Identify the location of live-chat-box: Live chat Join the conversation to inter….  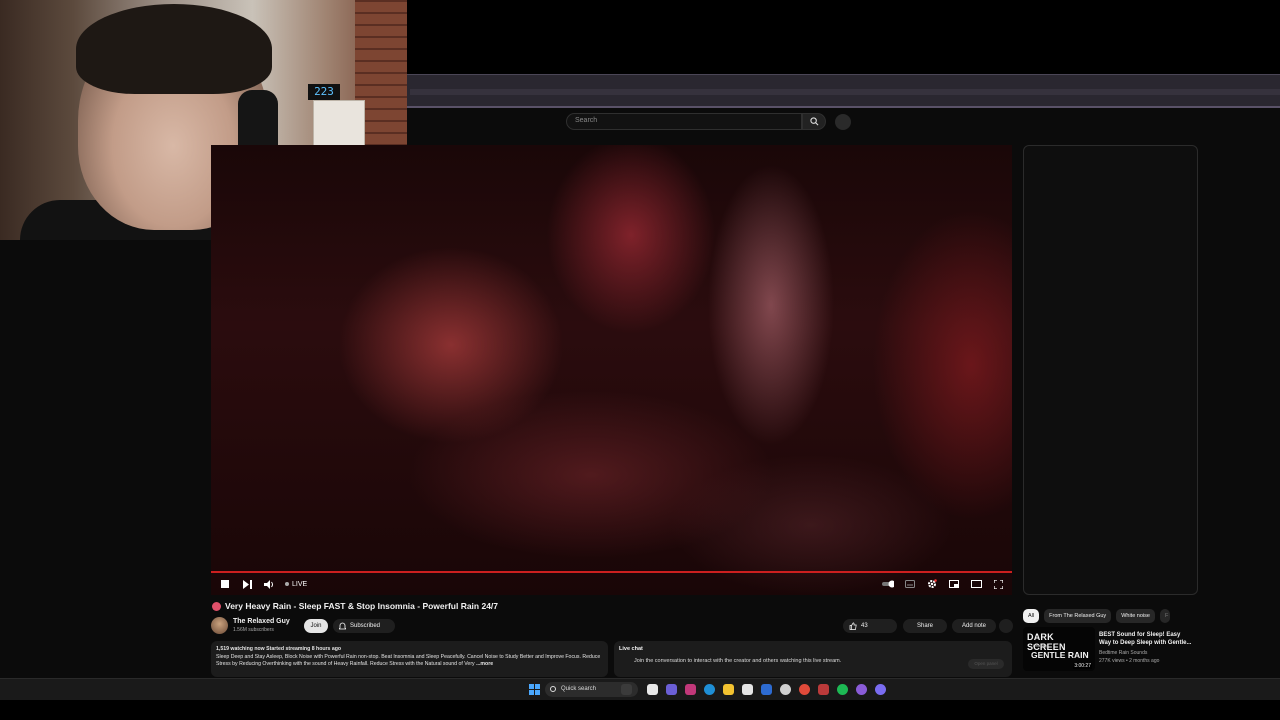
(813, 659).